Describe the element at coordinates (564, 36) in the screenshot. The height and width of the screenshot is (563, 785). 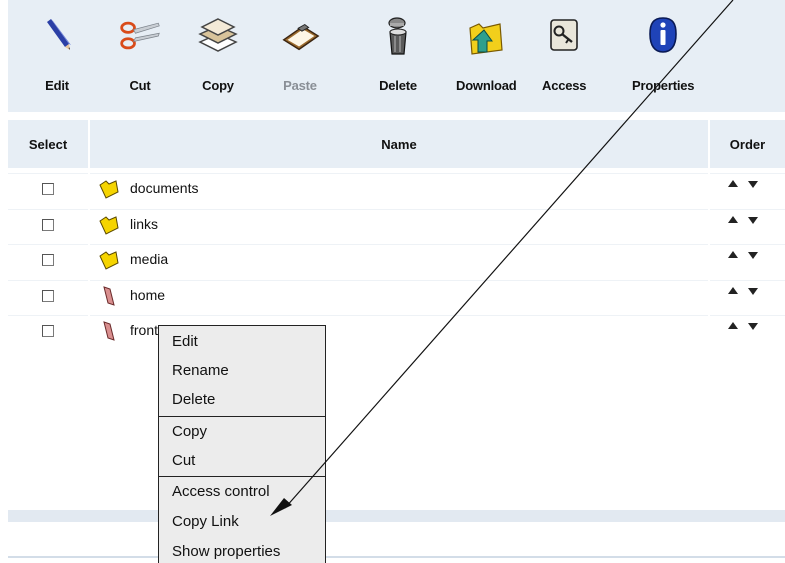
I see `key-icon` at that location.